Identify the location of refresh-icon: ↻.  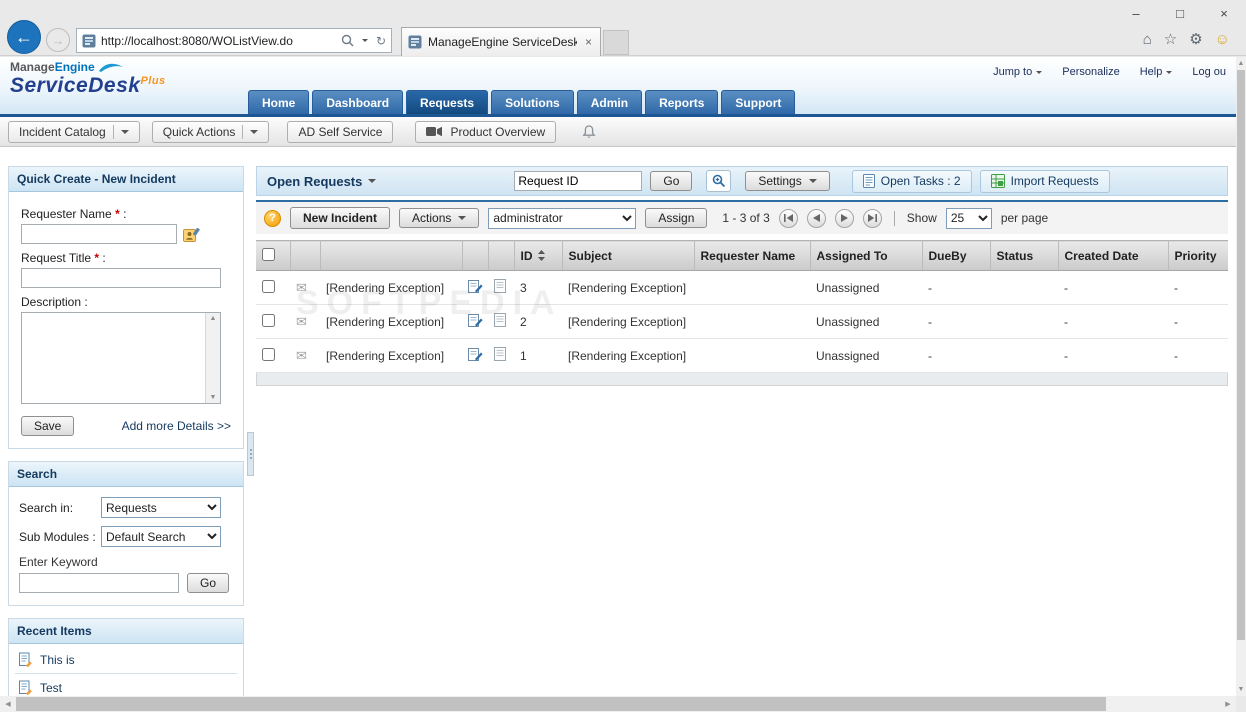
(381, 41).